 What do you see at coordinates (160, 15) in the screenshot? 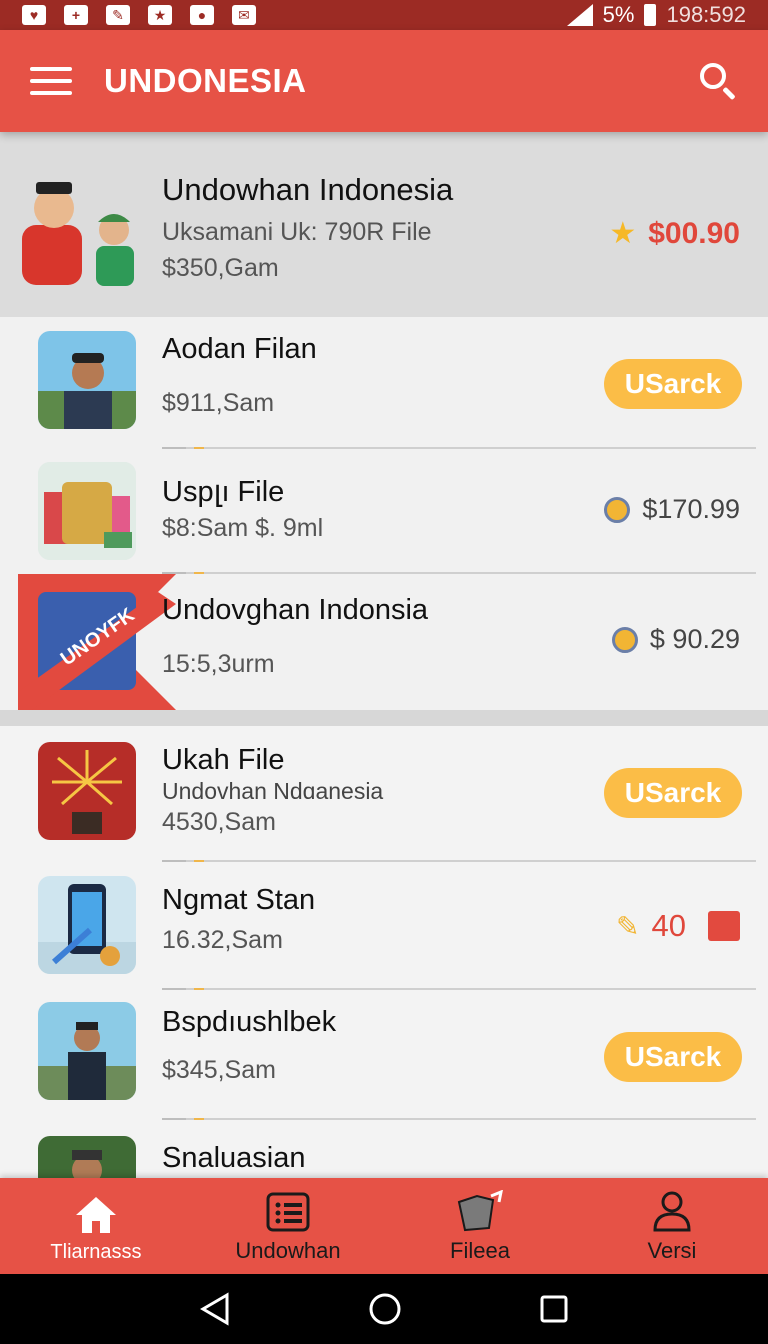
I see `star-notification-icon: ★` at bounding box center [160, 15].